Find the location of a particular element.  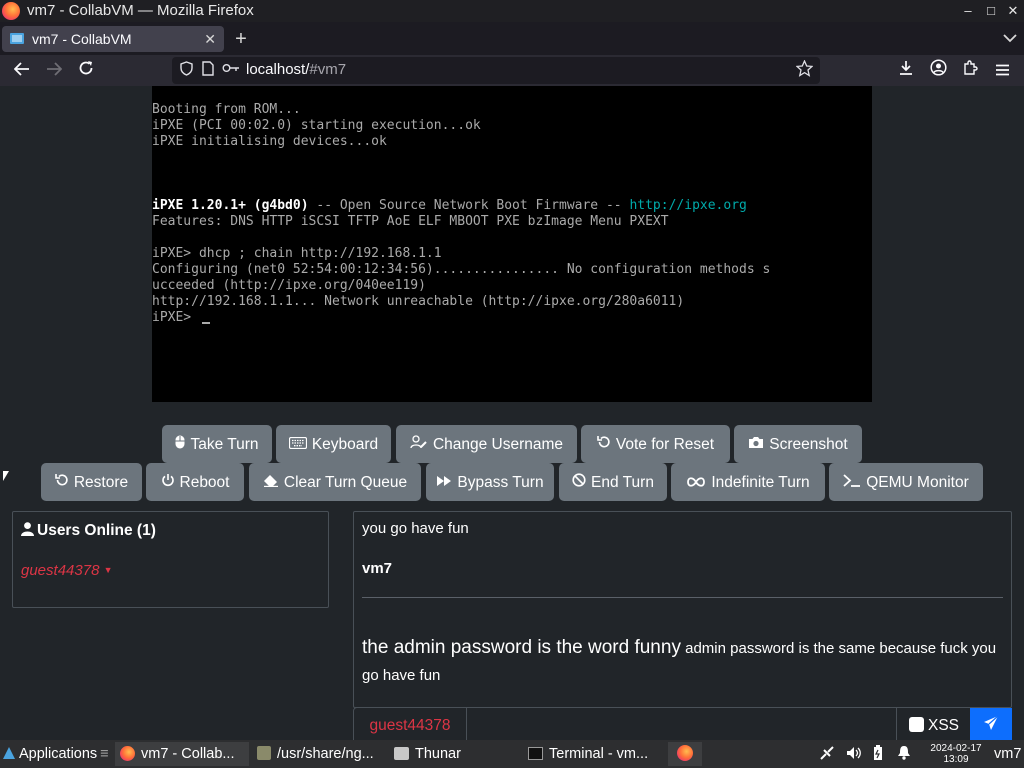

console-line: iPXE initialising devices...ok is located at coordinates (269, 141).